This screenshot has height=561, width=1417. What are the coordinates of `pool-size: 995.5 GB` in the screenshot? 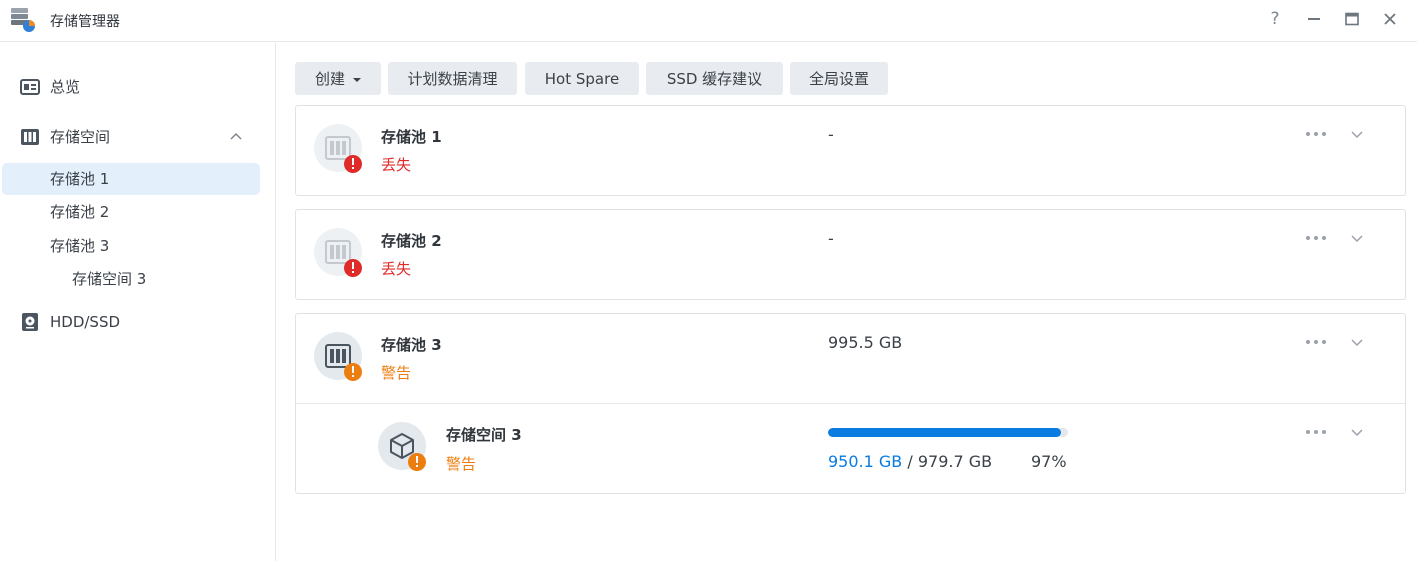 It's located at (865, 342).